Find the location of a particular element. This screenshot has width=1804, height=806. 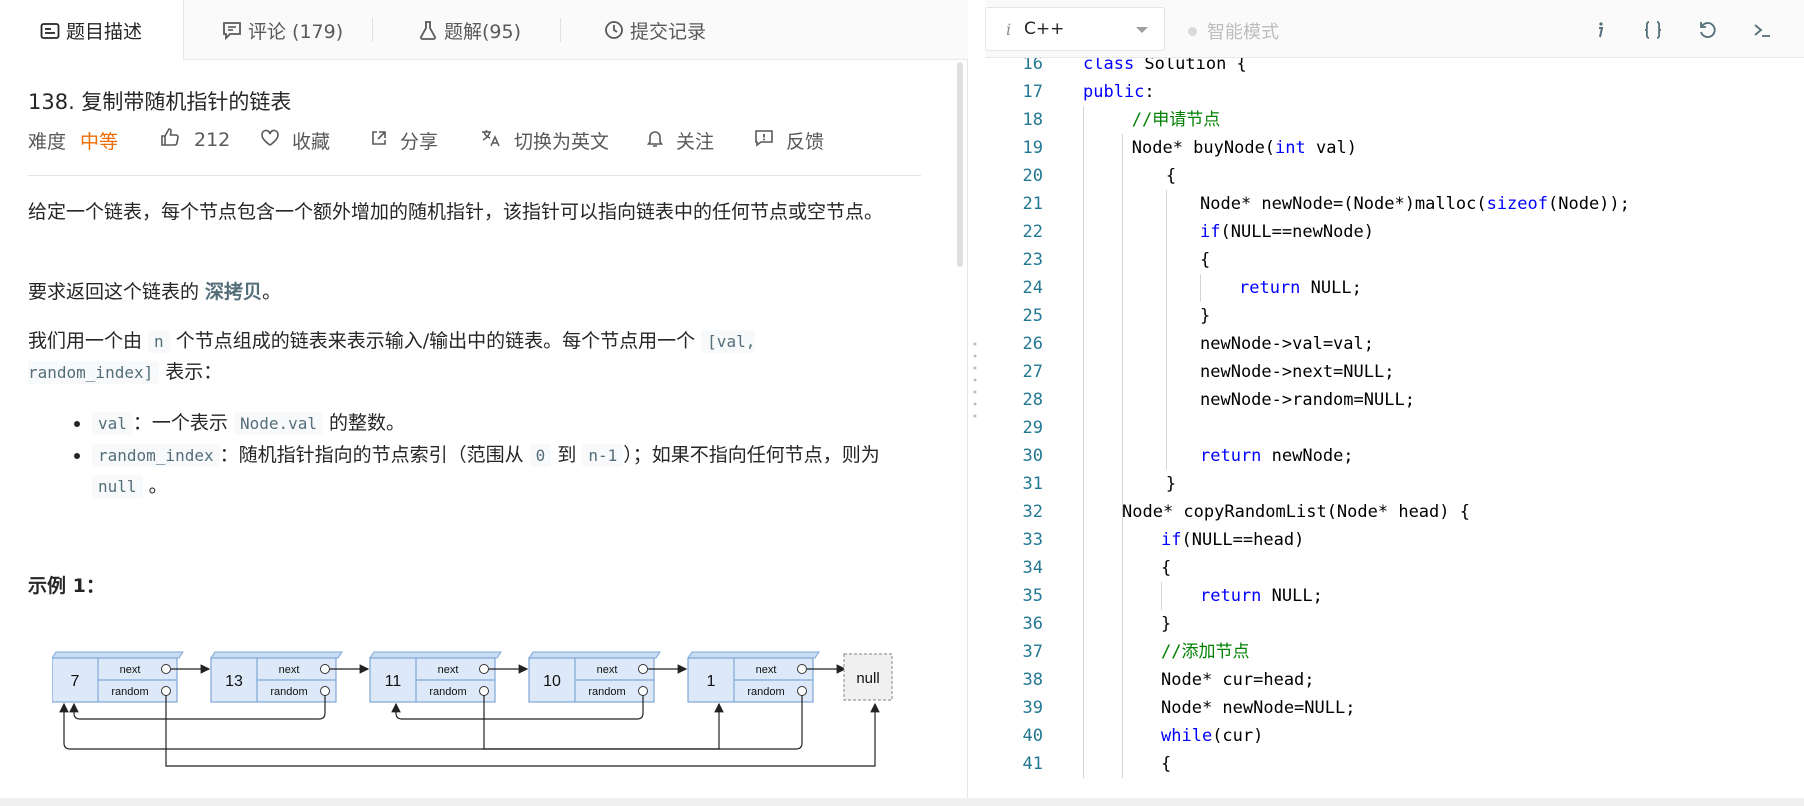

text: 到 is located at coordinates (567, 455).